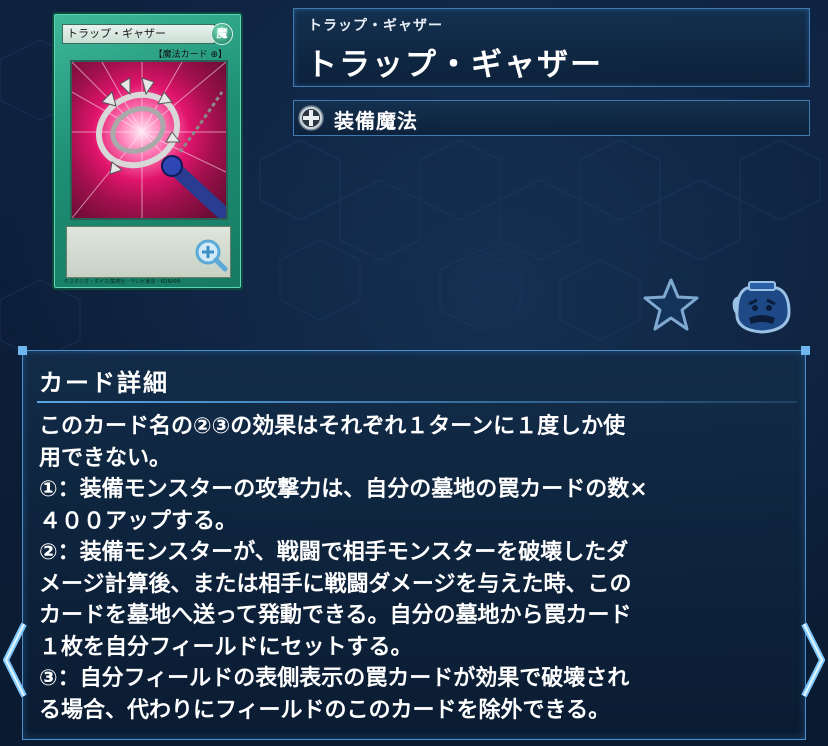  What do you see at coordinates (105, 458) in the screenshot?
I see `effect-line: 用できない。` at bounding box center [105, 458].